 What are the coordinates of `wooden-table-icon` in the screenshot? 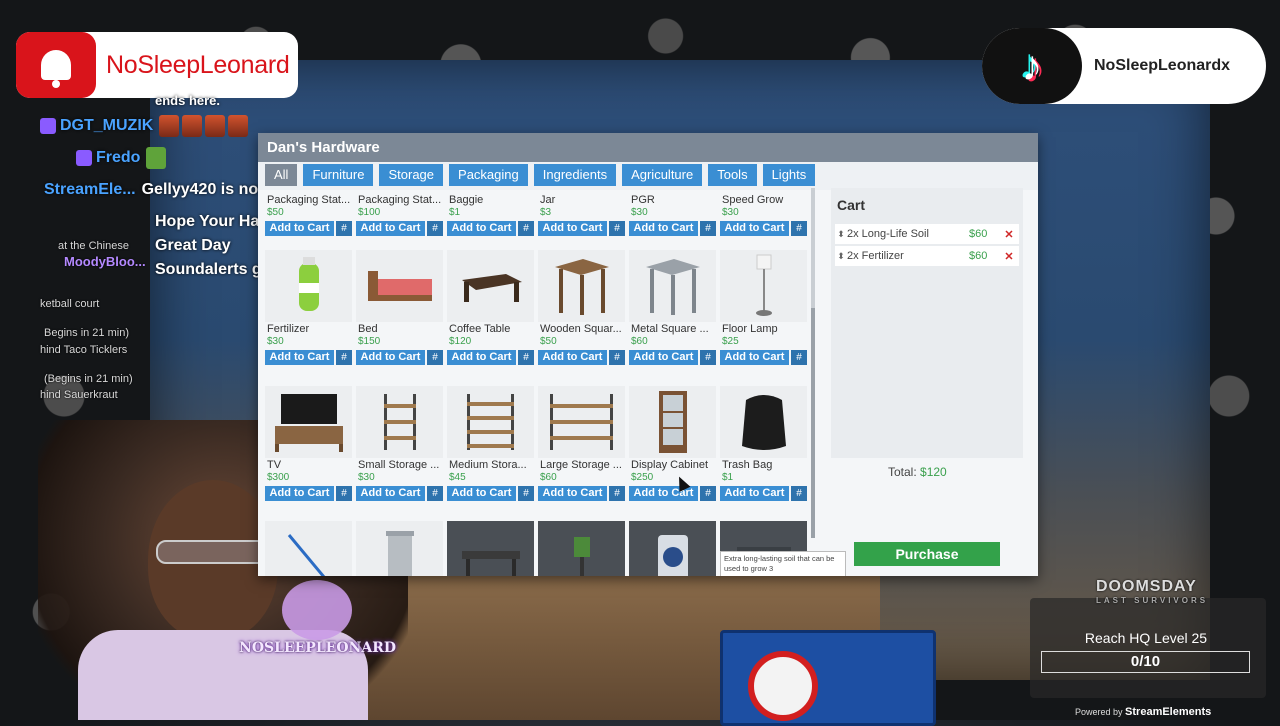 It's located at (581, 286).